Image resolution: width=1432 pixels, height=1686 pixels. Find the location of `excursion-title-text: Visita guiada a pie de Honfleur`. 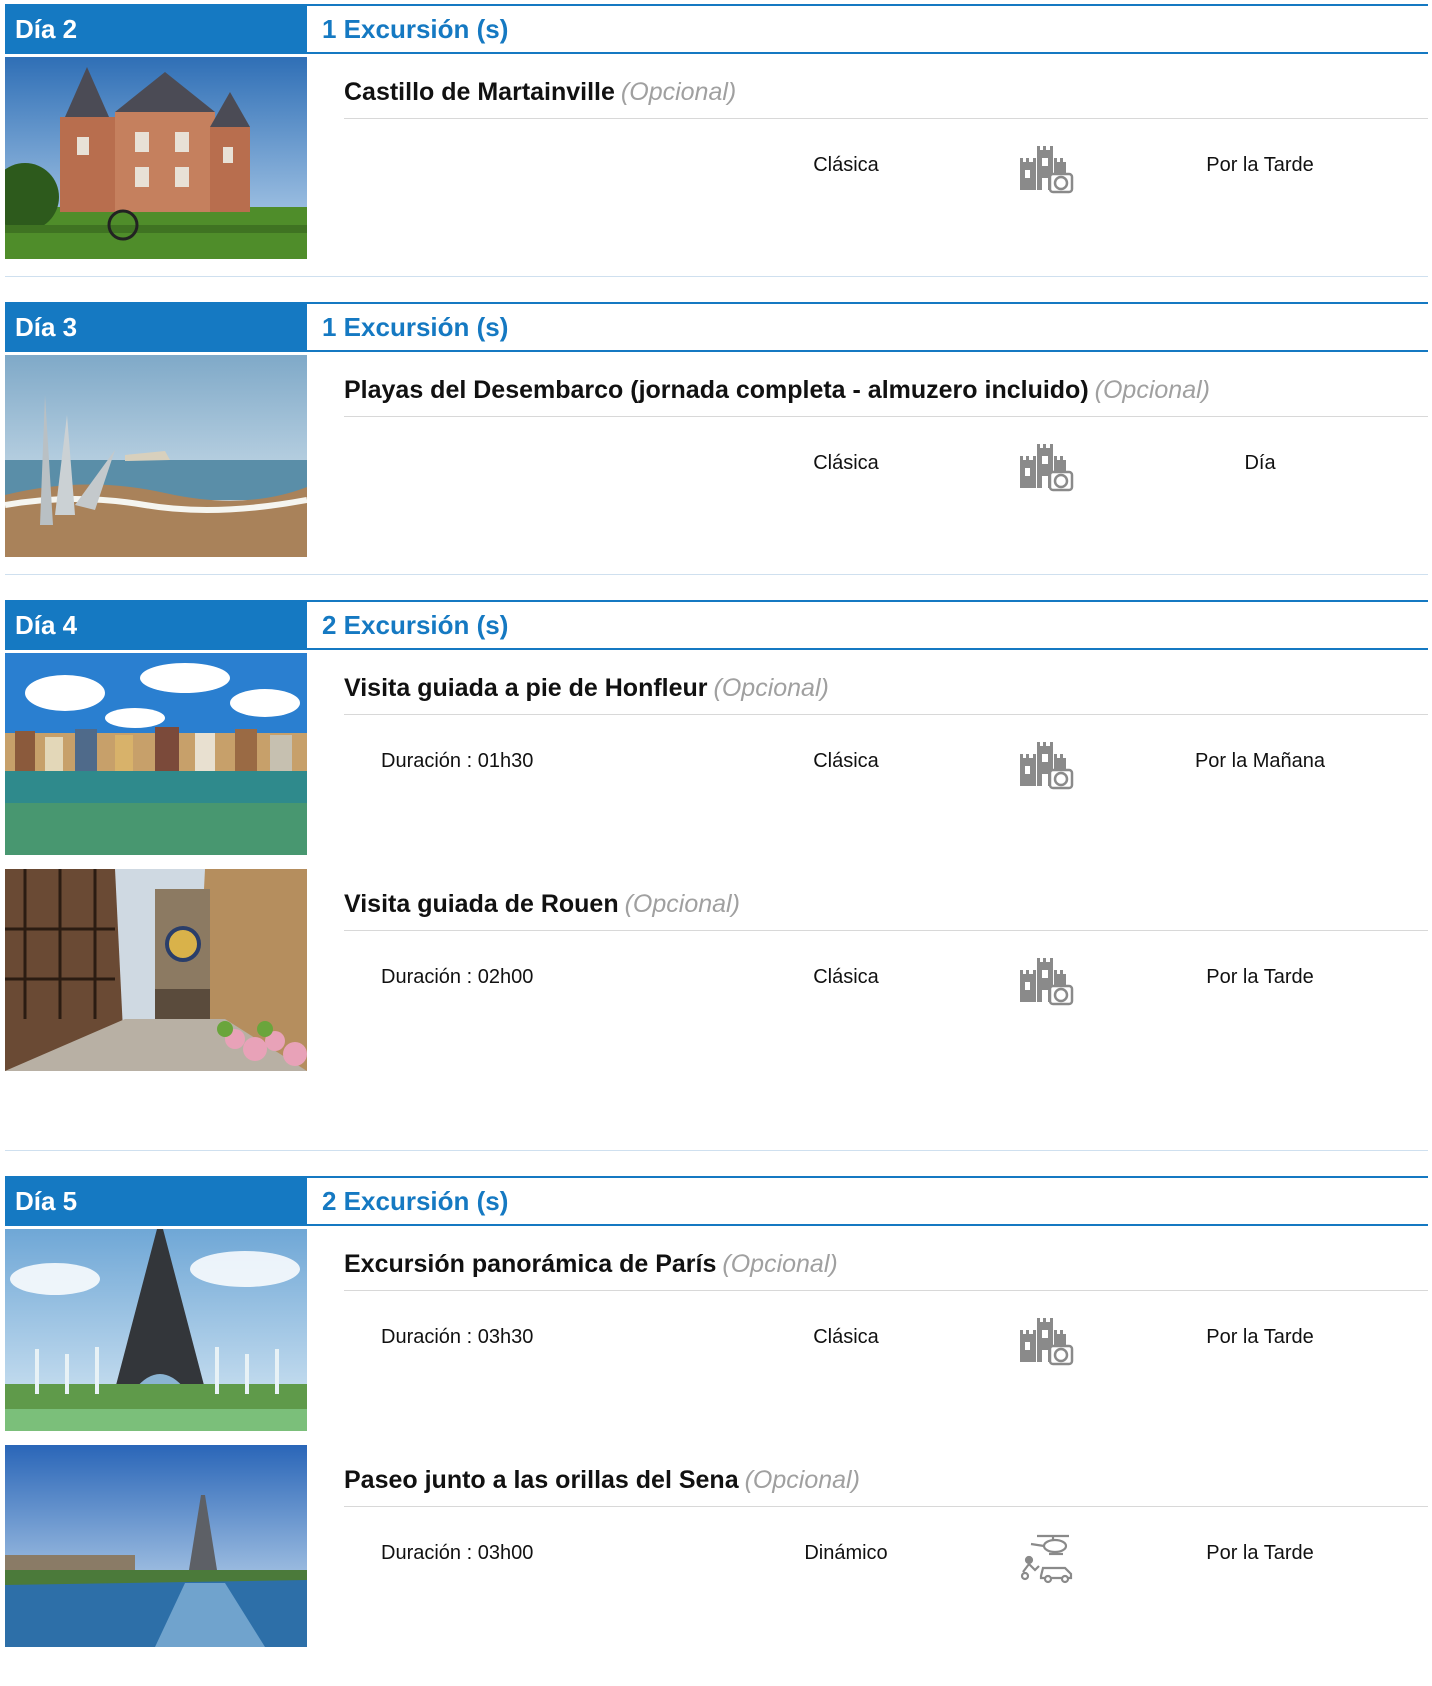

excursion-title-text: Visita guiada a pie de Honfleur is located at coordinates (526, 688).